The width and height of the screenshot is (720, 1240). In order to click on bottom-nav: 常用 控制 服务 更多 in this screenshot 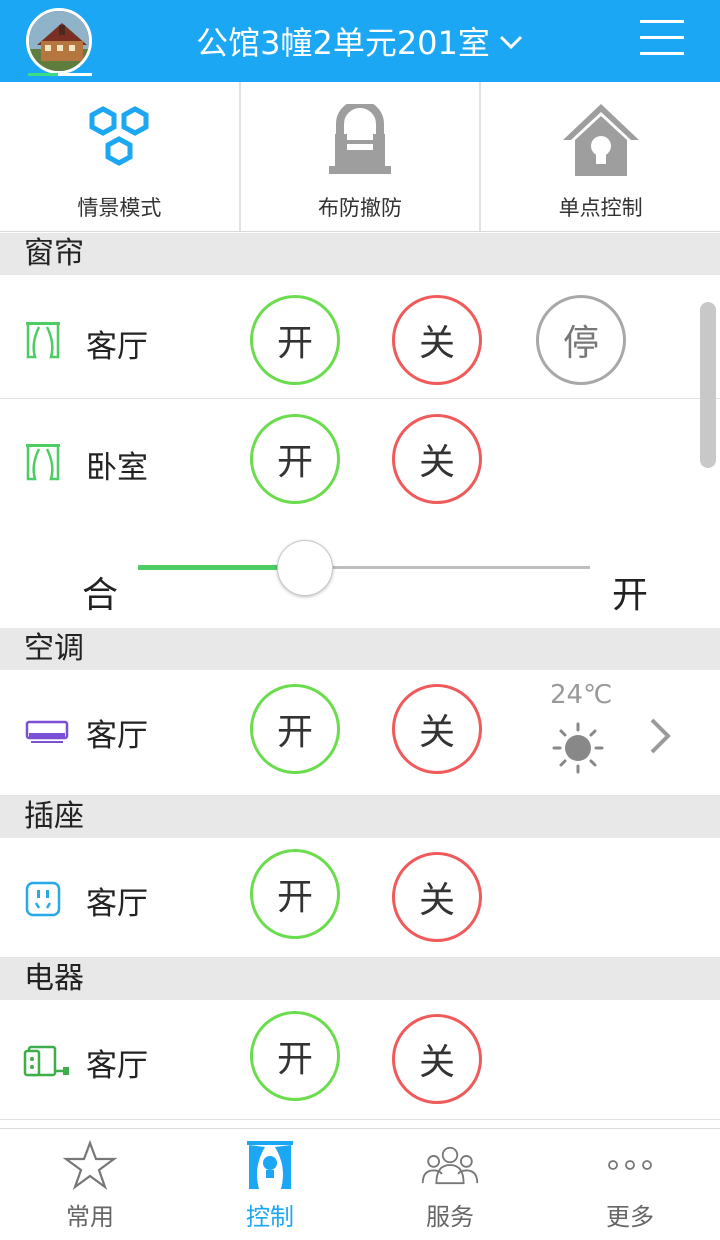, I will do `click(360, 1184)`.